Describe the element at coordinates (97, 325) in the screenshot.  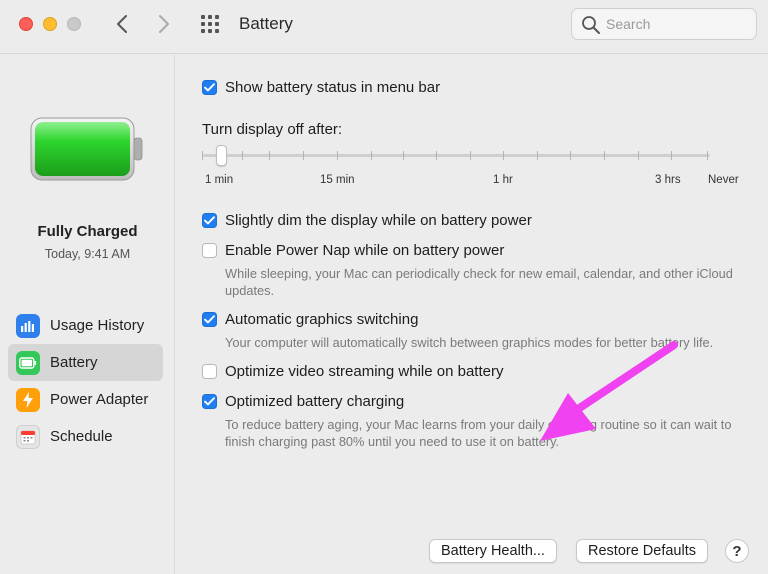
I see `sidebar-item-label: Usage History` at that location.